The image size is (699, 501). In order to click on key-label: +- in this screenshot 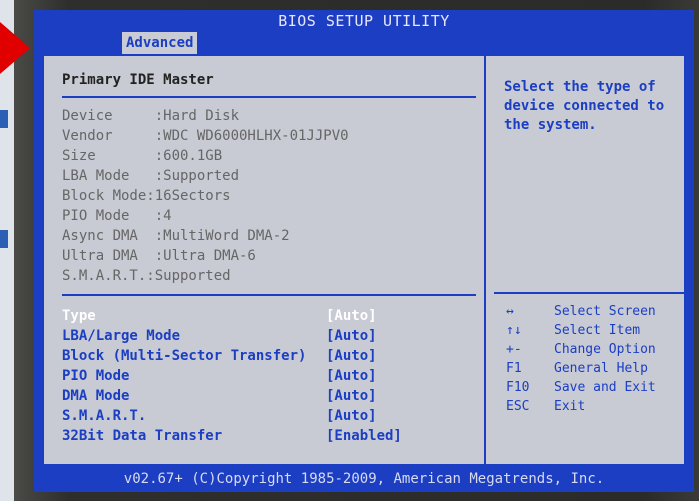, I will do `click(514, 349)`.